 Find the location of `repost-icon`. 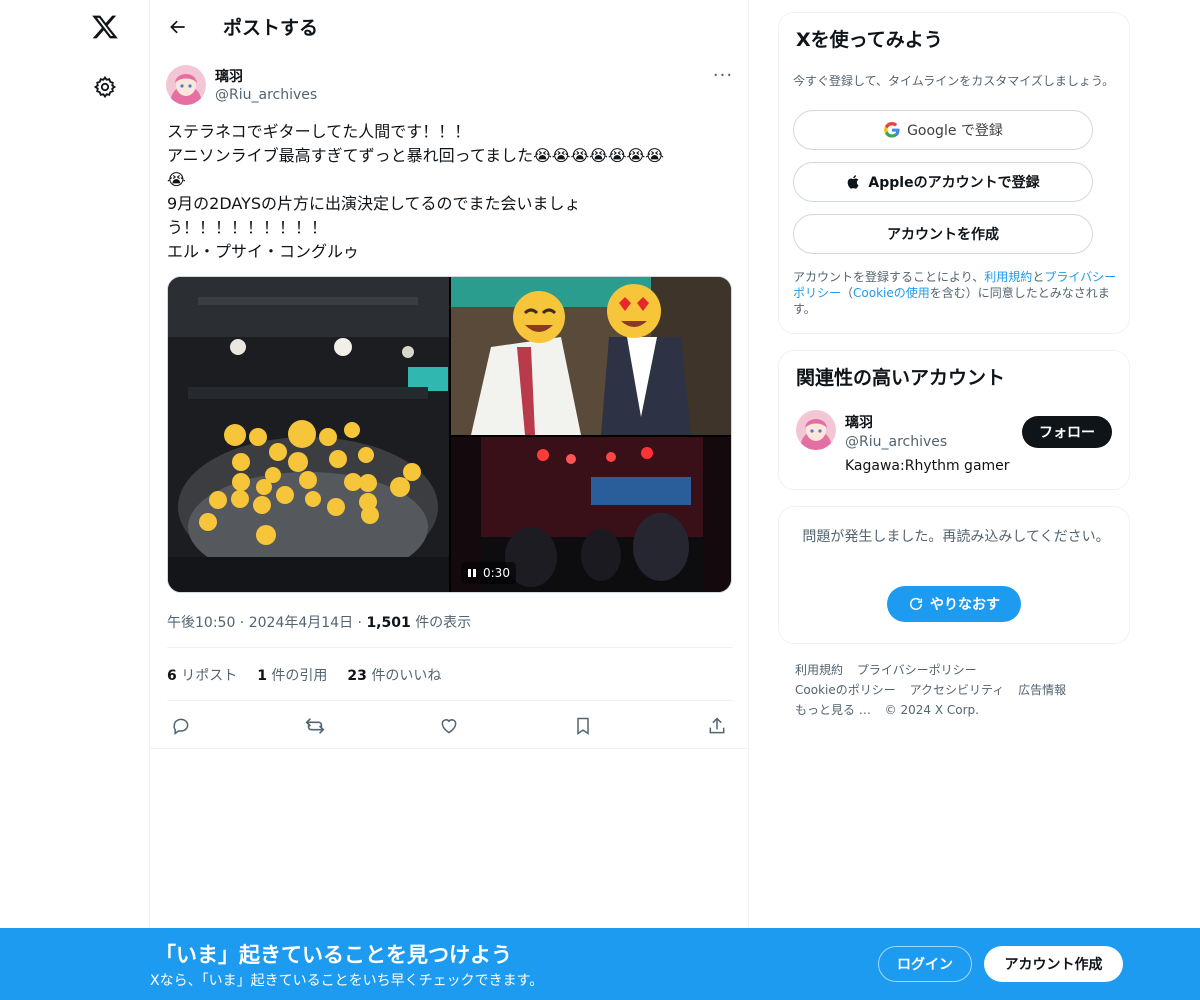

repost-icon is located at coordinates (315, 726).